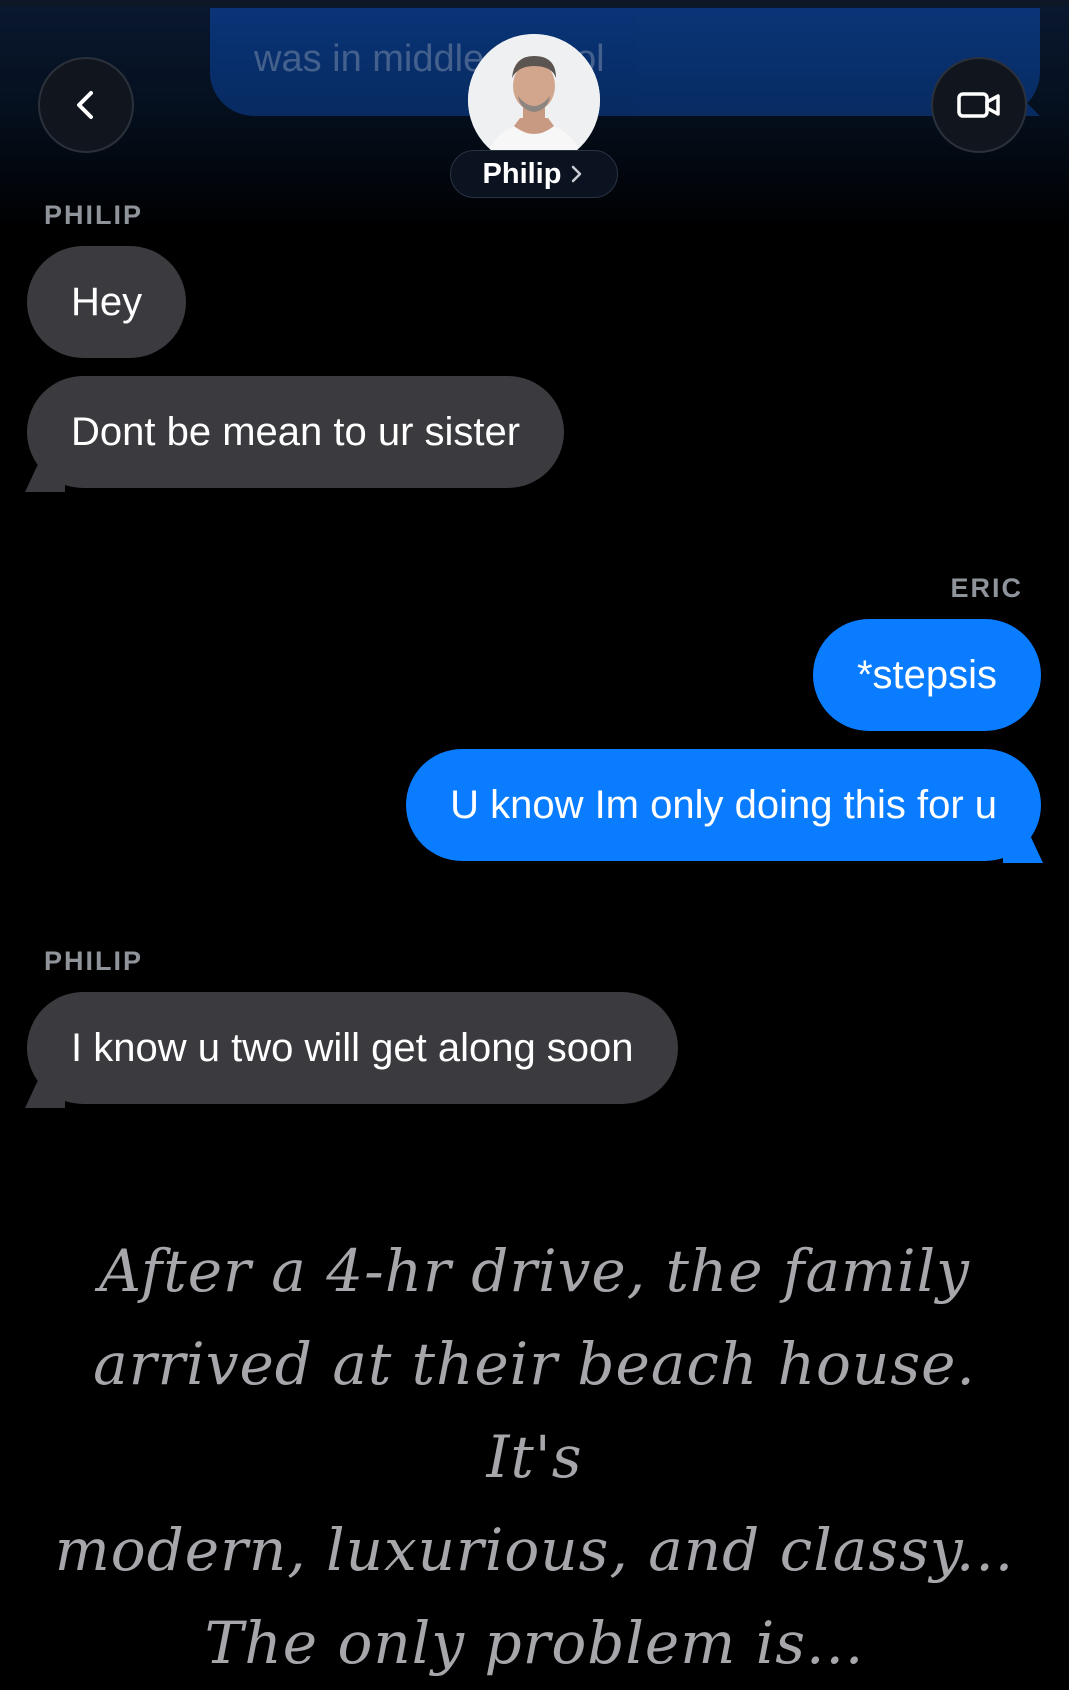 Image resolution: width=1069 pixels, height=1690 pixels. I want to click on contact-avatar, so click(534, 100).